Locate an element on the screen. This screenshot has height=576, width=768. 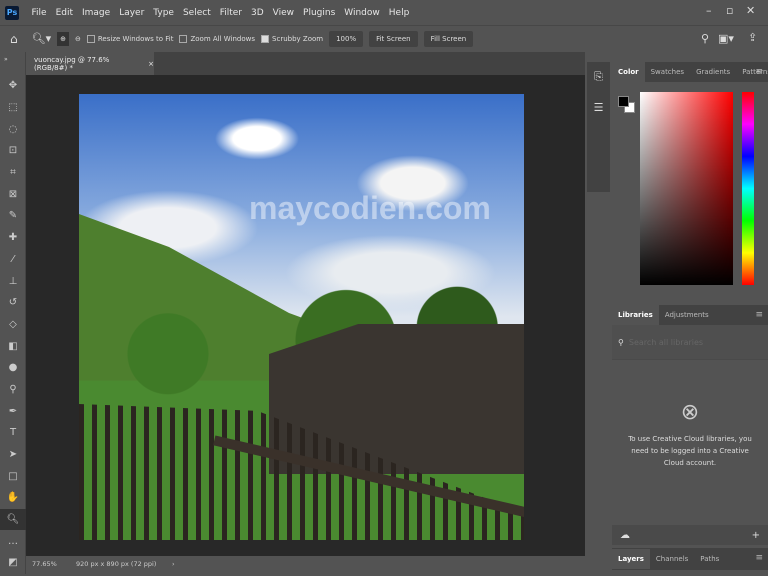
color-panel: Color Swatches Gradients Patterns ≡ is located at coordinates (690, 181).